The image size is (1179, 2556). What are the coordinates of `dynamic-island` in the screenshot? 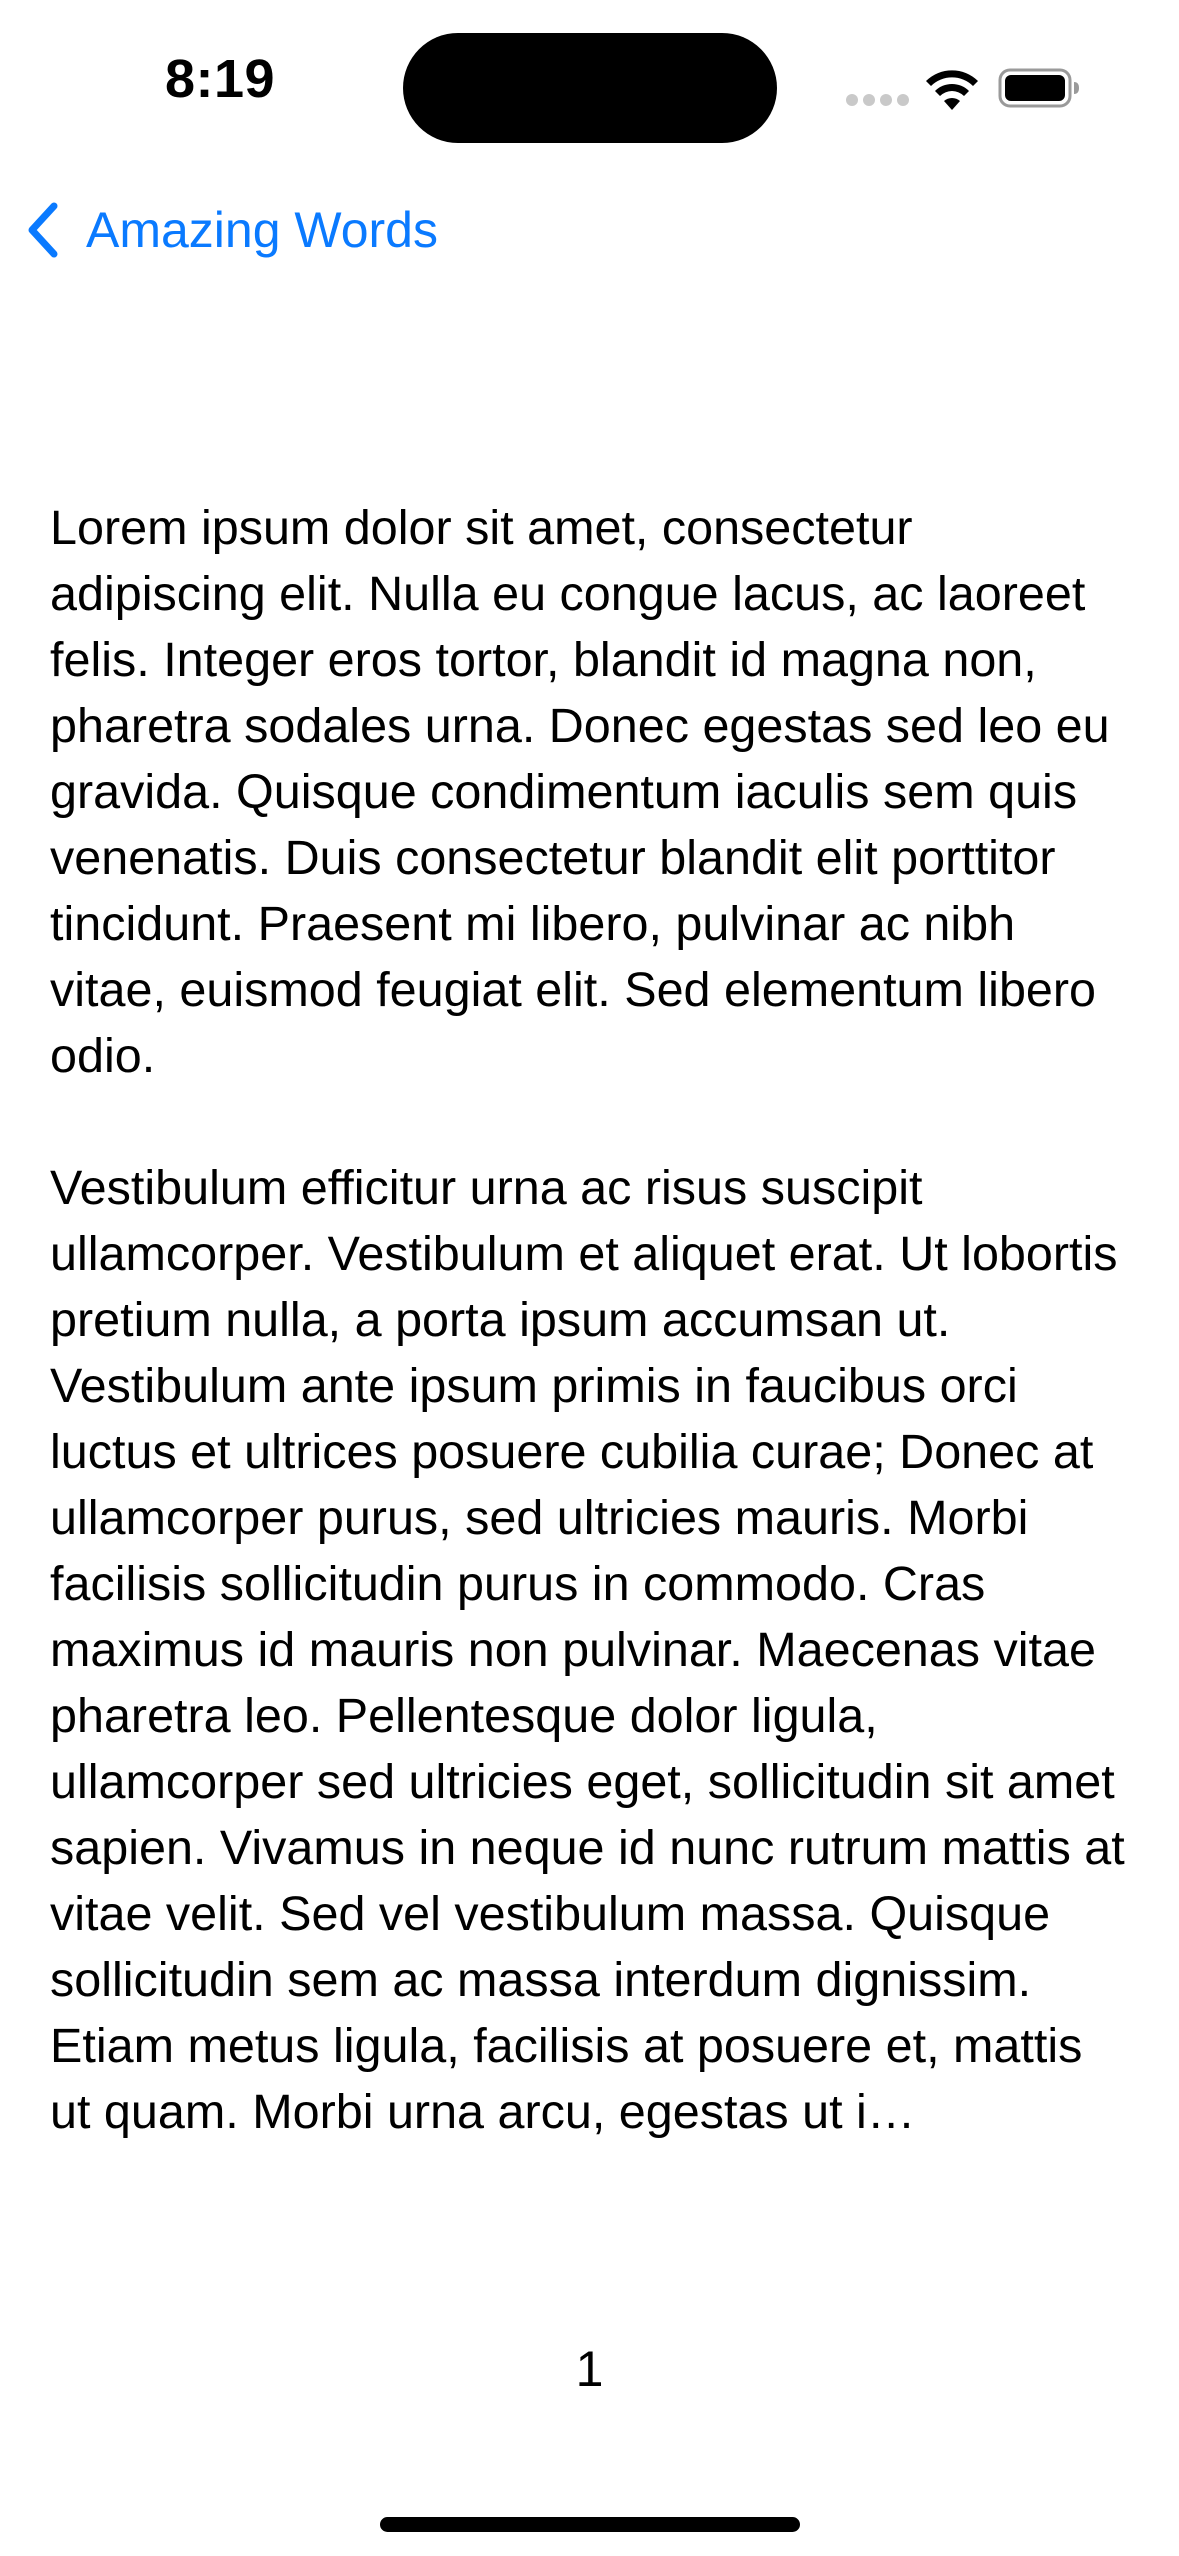 It's located at (590, 88).